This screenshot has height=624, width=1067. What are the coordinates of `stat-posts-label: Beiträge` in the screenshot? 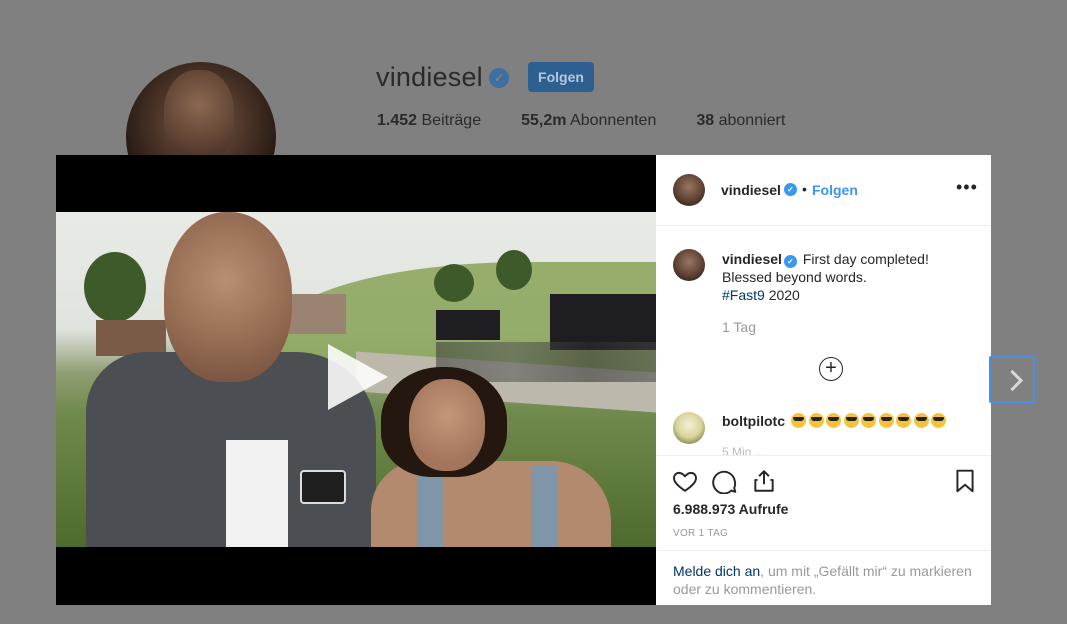 It's located at (451, 120).